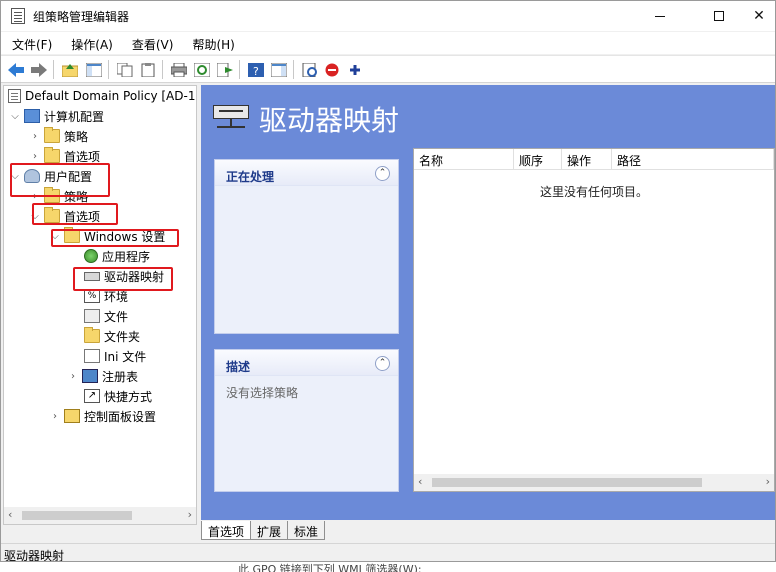  Describe the element at coordinates (92, 316) in the screenshot. I see `files-icon` at that location.